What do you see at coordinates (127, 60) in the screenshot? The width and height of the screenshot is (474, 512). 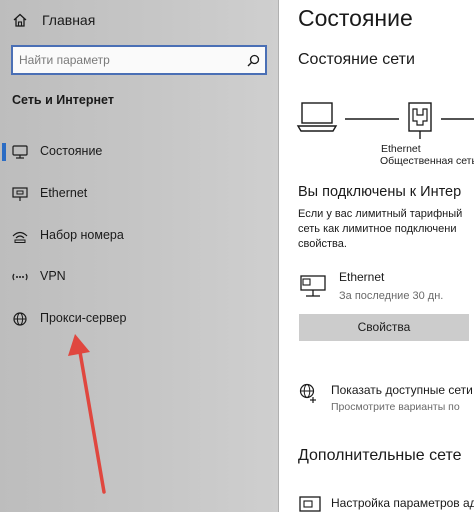 I see `search-input` at bounding box center [127, 60].